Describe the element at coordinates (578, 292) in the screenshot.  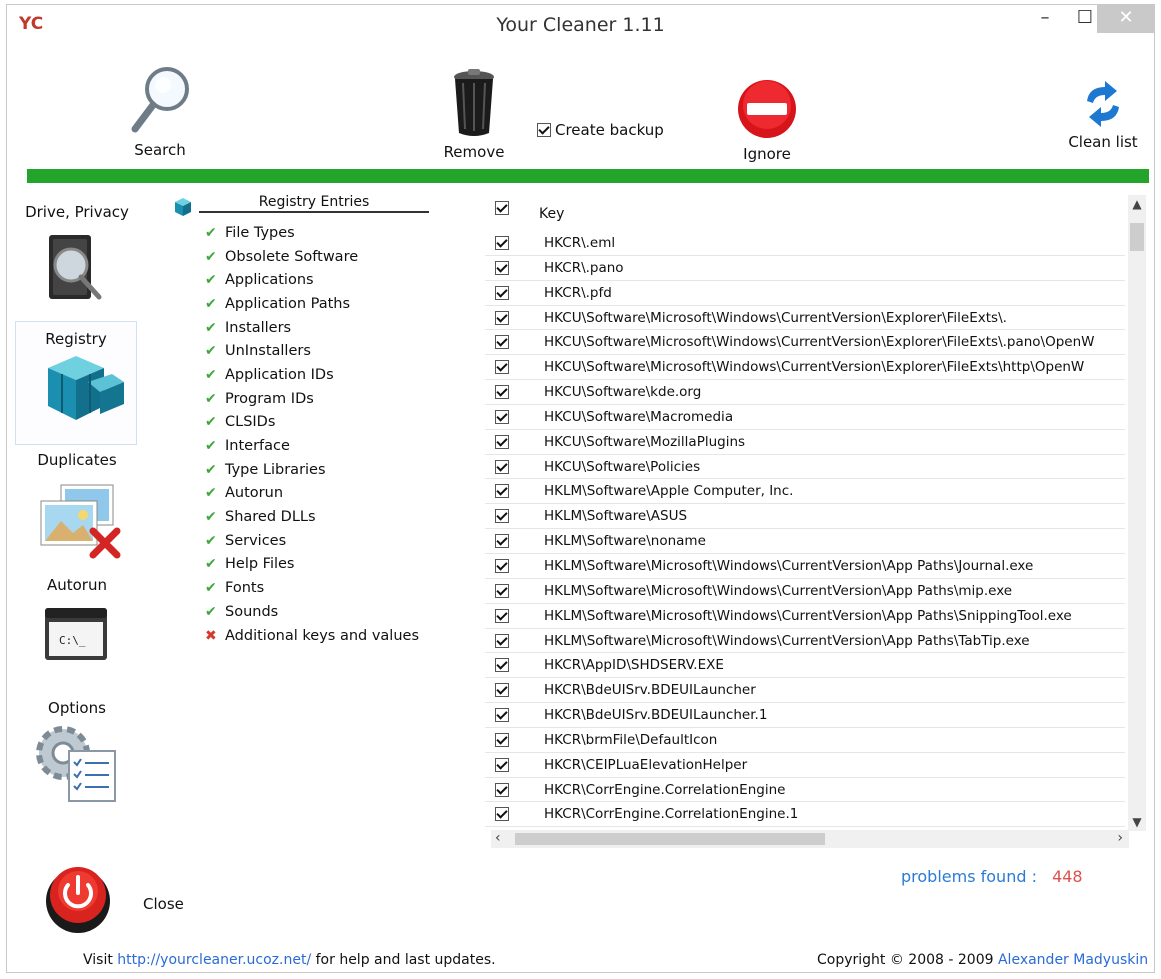
I see `registry-key: HKCR\.pfd` at that location.